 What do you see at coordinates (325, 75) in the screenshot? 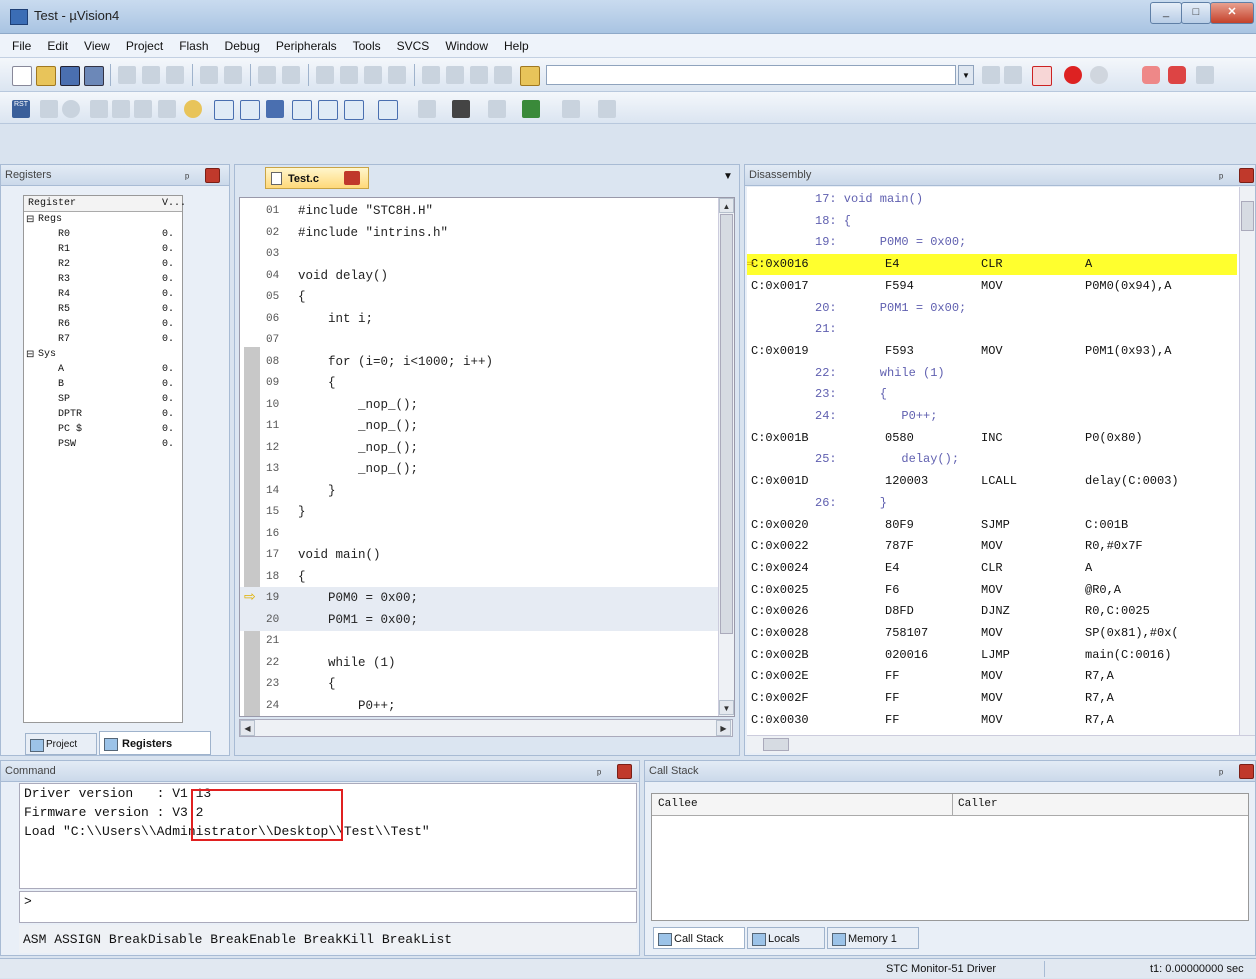
I see `bookmark-icon` at bounding box center [325, 75].